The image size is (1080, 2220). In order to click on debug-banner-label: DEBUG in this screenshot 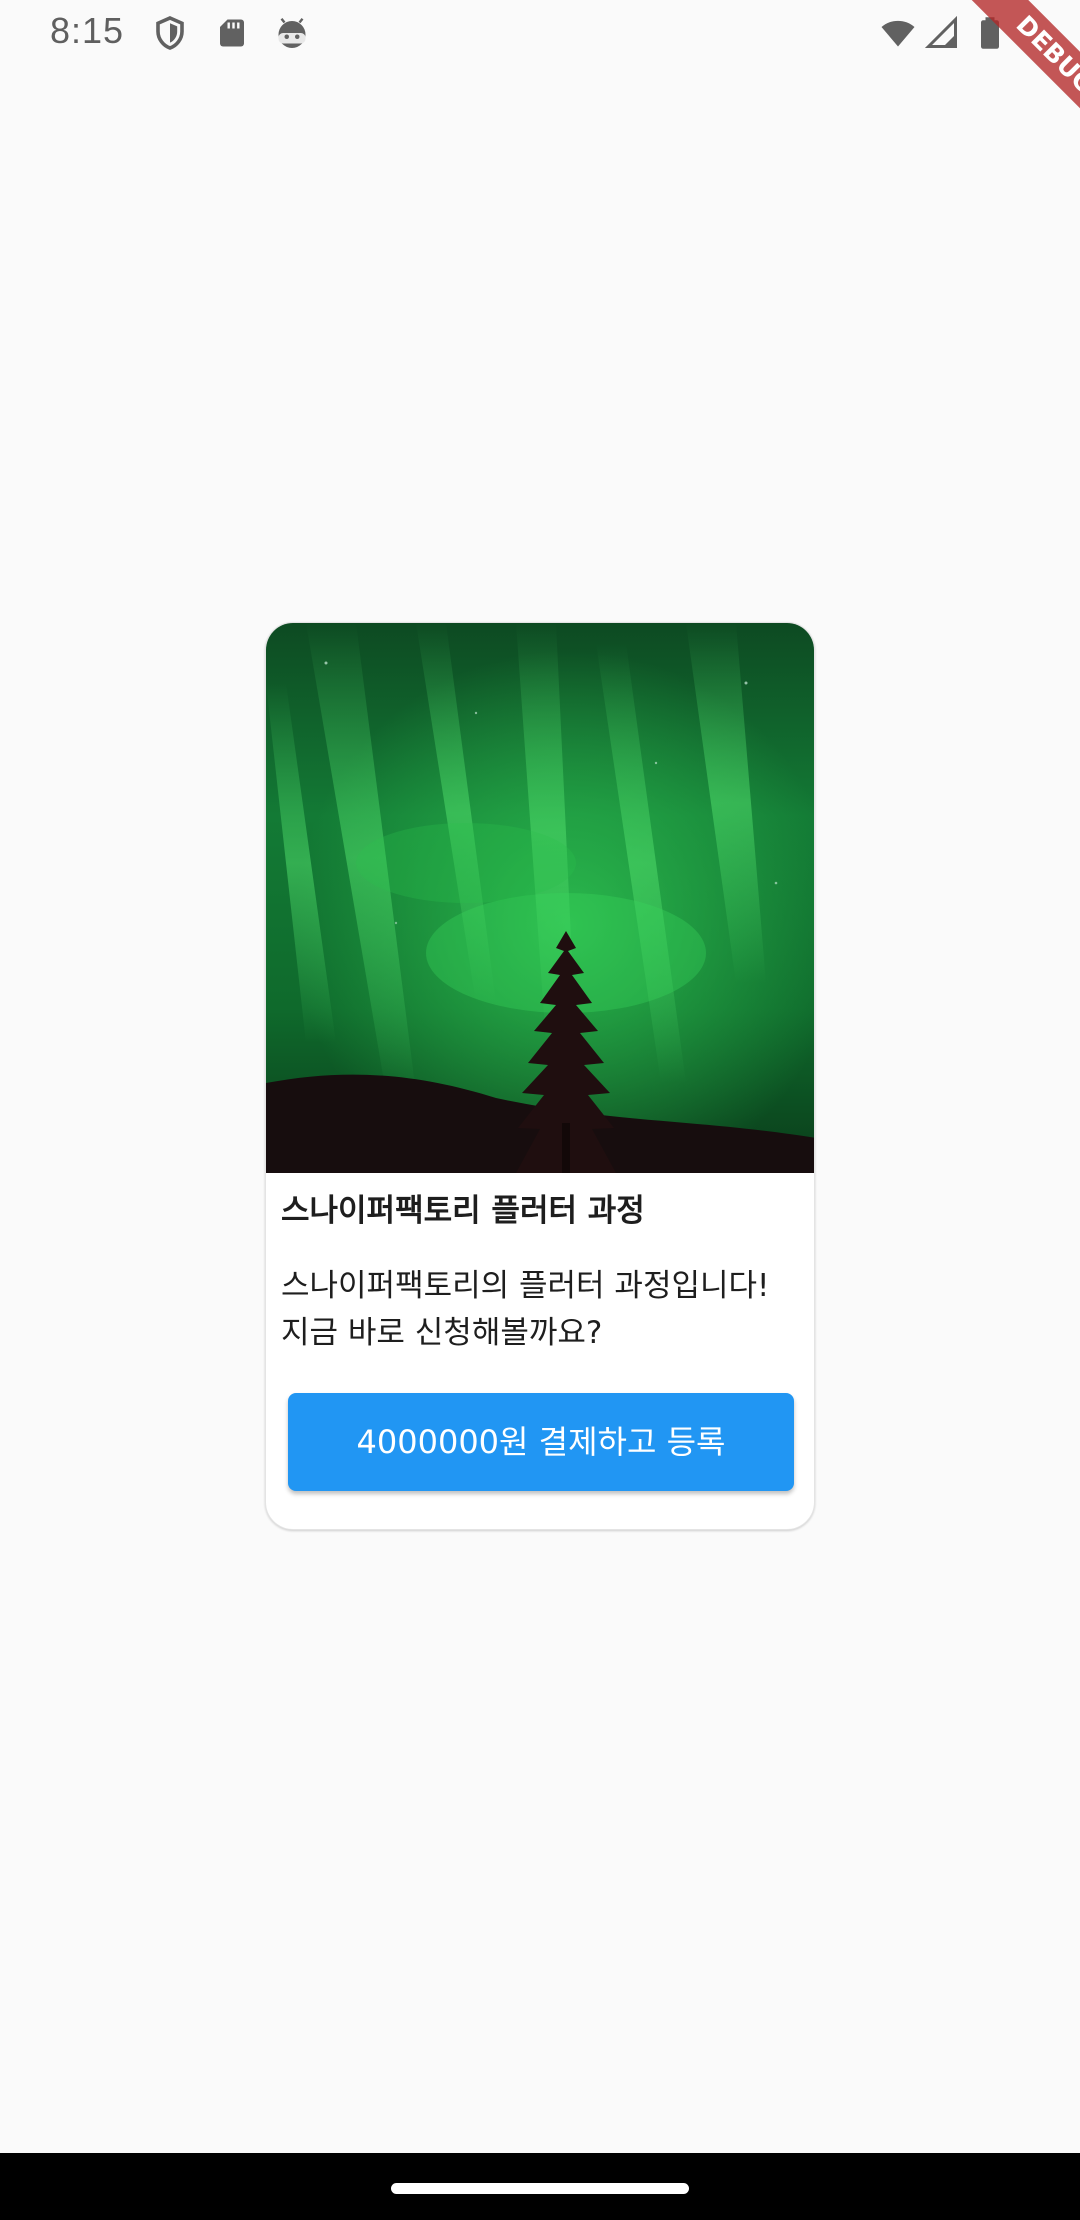, I will do `click(1019, 75)`.